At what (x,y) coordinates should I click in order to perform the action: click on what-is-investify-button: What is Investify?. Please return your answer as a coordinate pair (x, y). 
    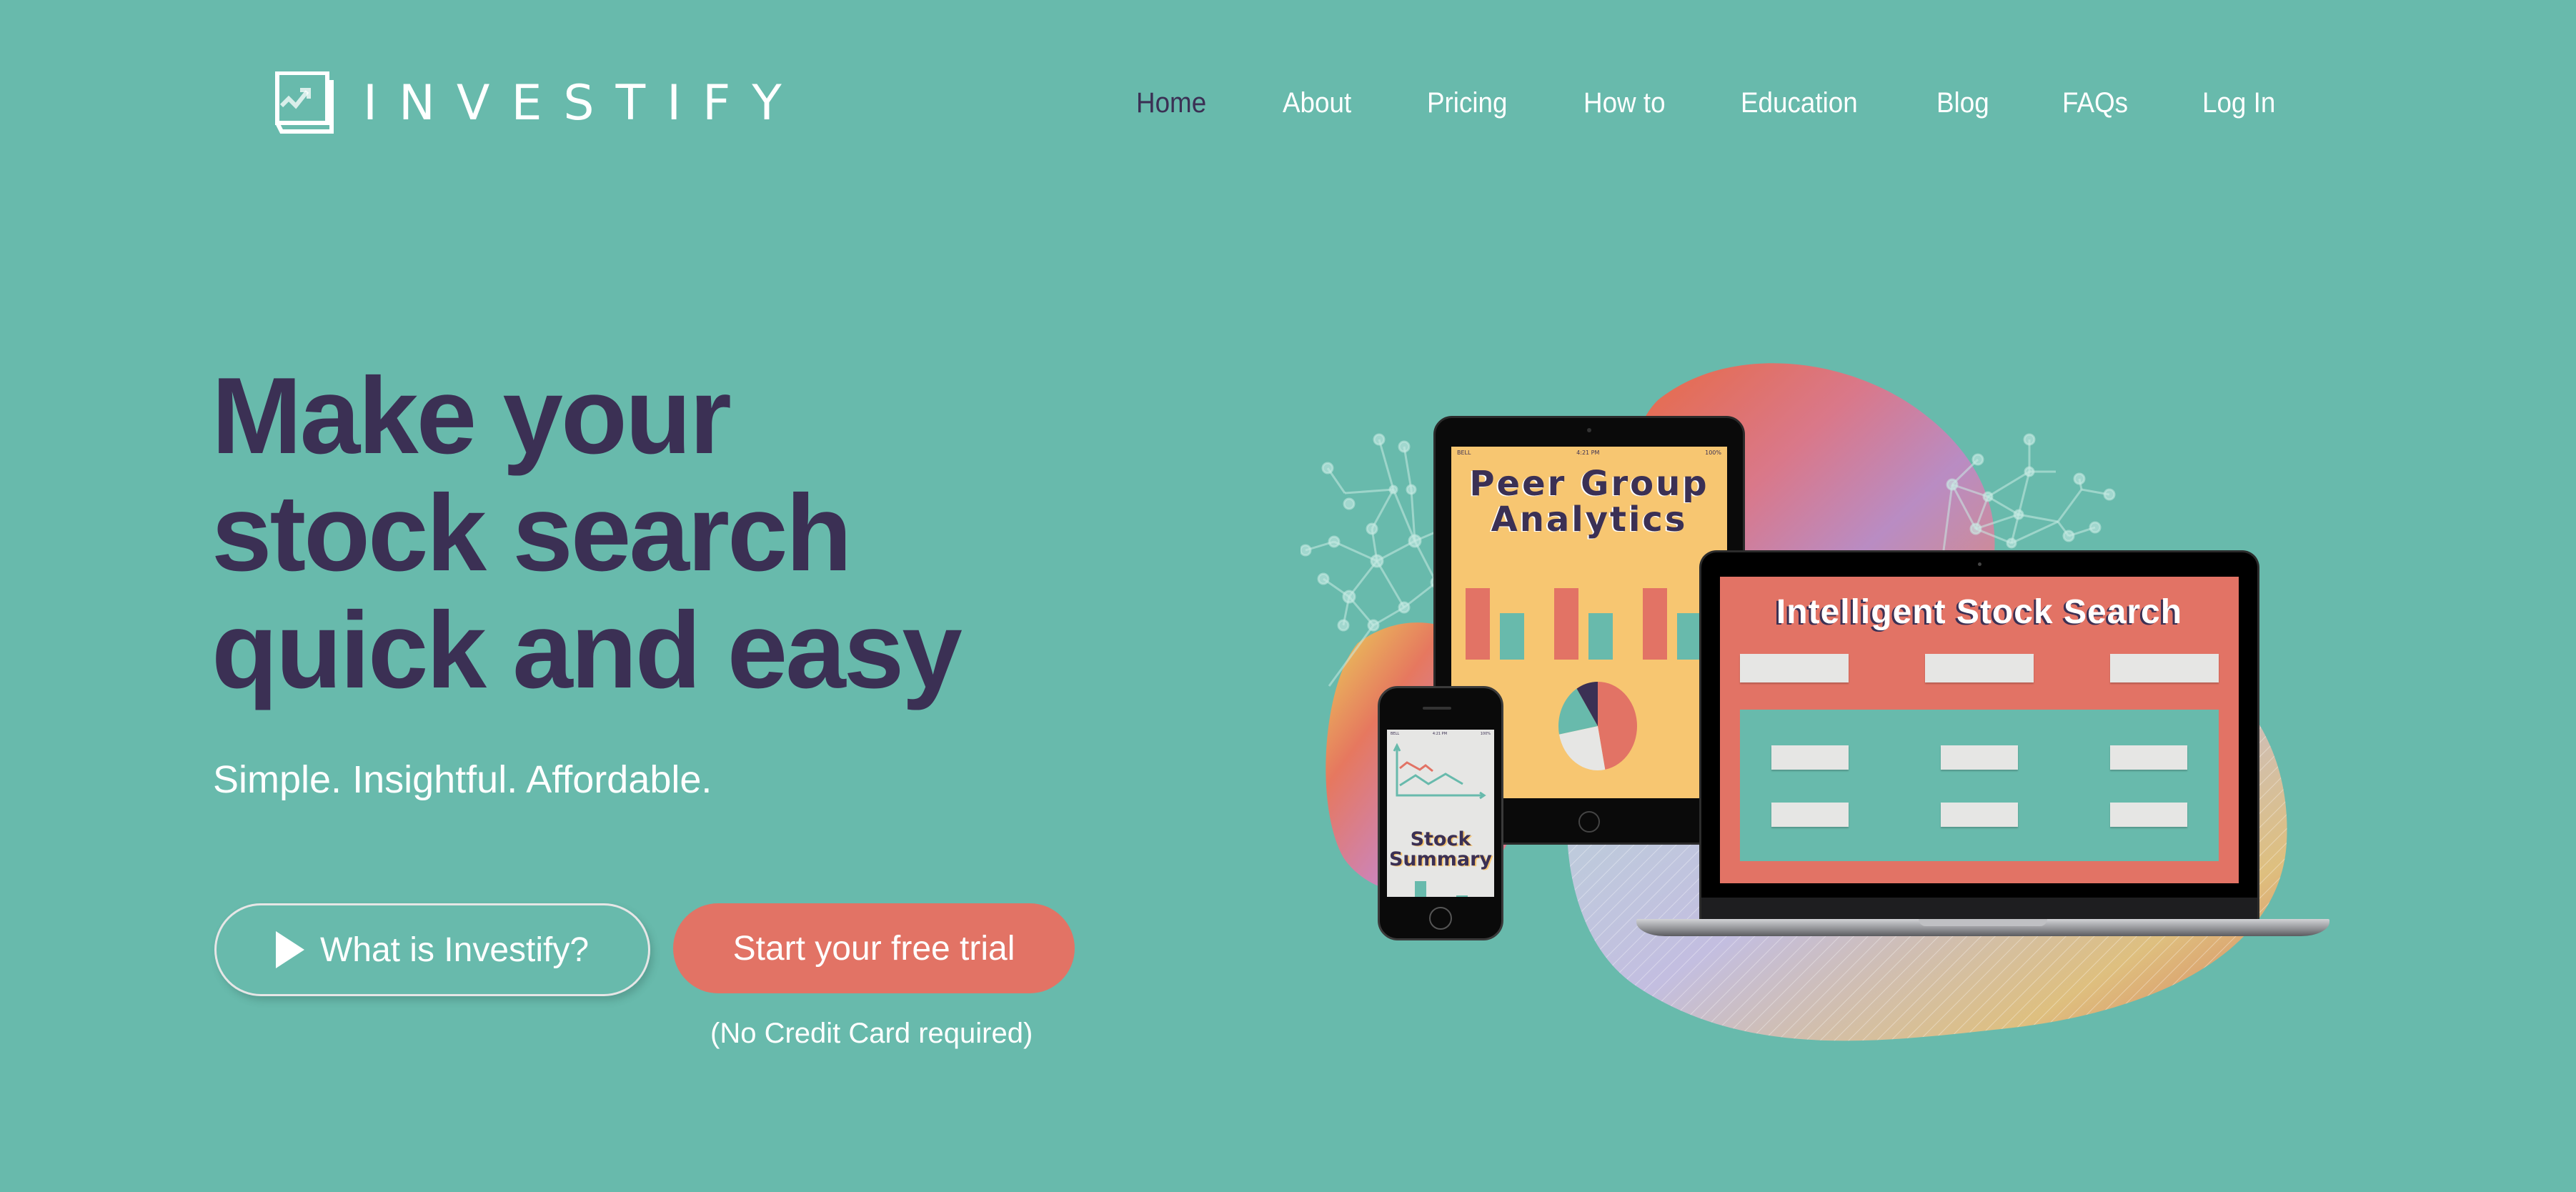
    Looking at the image, I should click on (432, 949).